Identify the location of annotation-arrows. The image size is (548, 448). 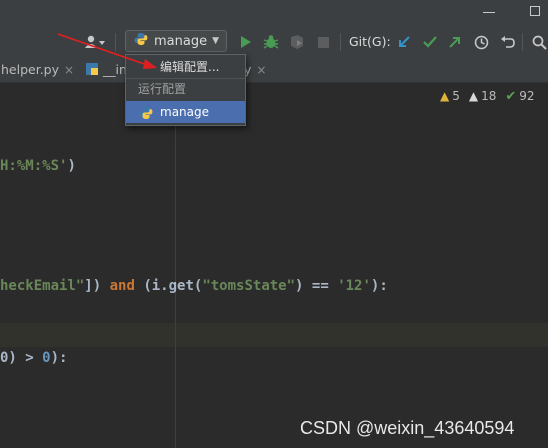
(107, 51).